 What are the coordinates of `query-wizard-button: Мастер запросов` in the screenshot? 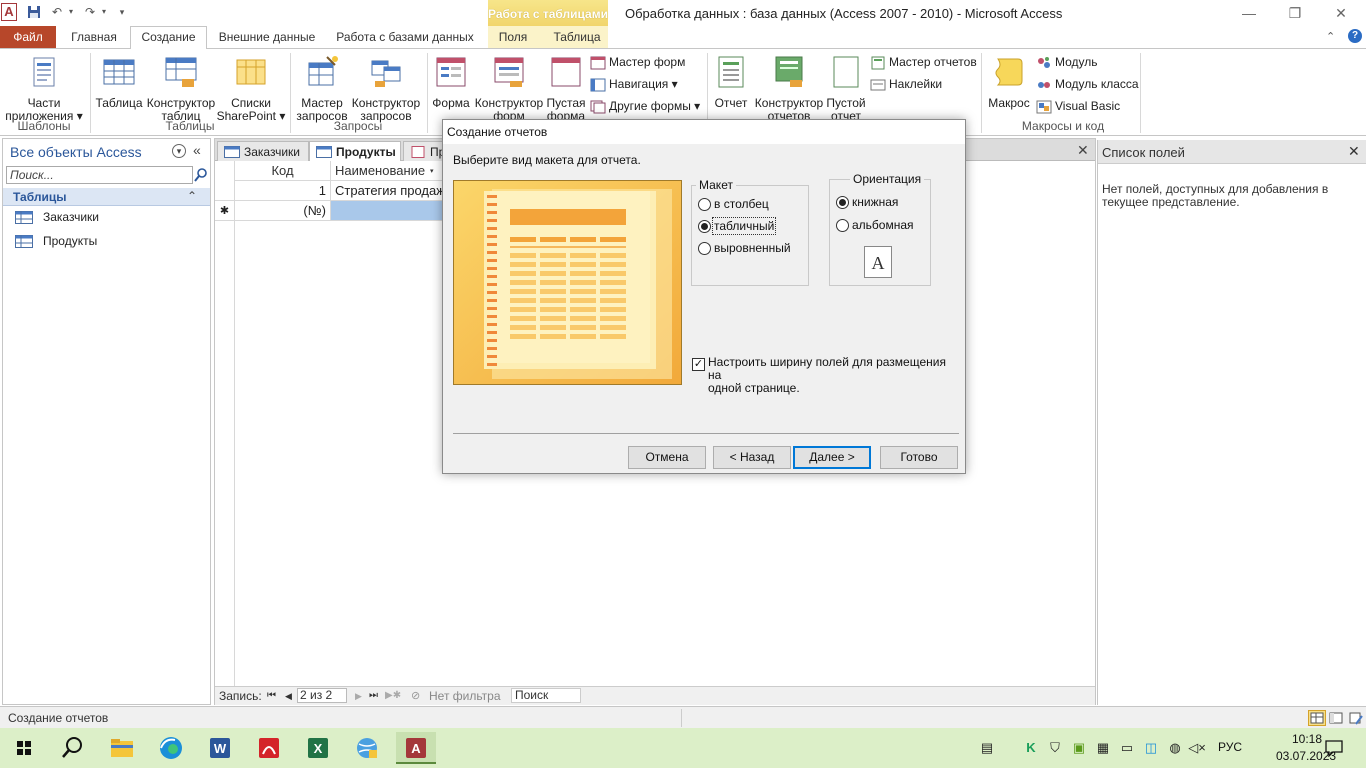 It's located at (322, 89).